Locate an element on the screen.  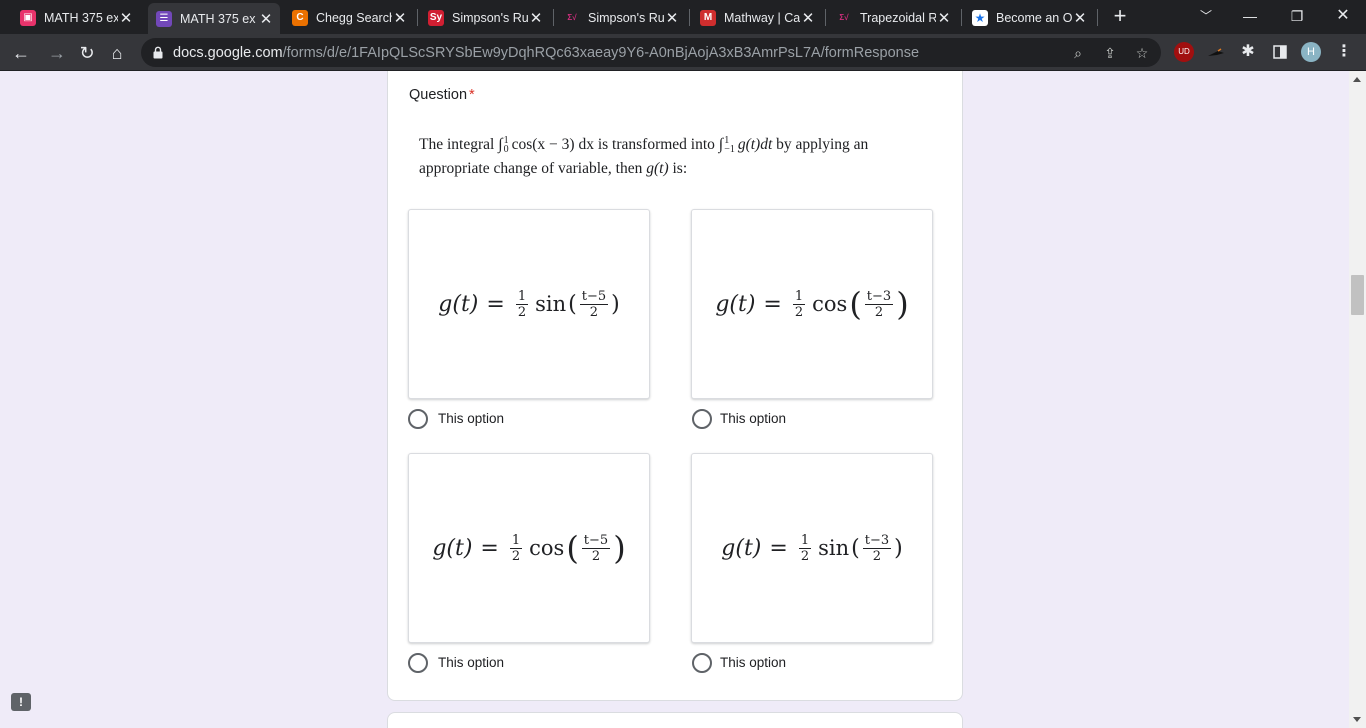
tab-chegg: C Chegg Search ✕ is located at coordinates (349, 17).